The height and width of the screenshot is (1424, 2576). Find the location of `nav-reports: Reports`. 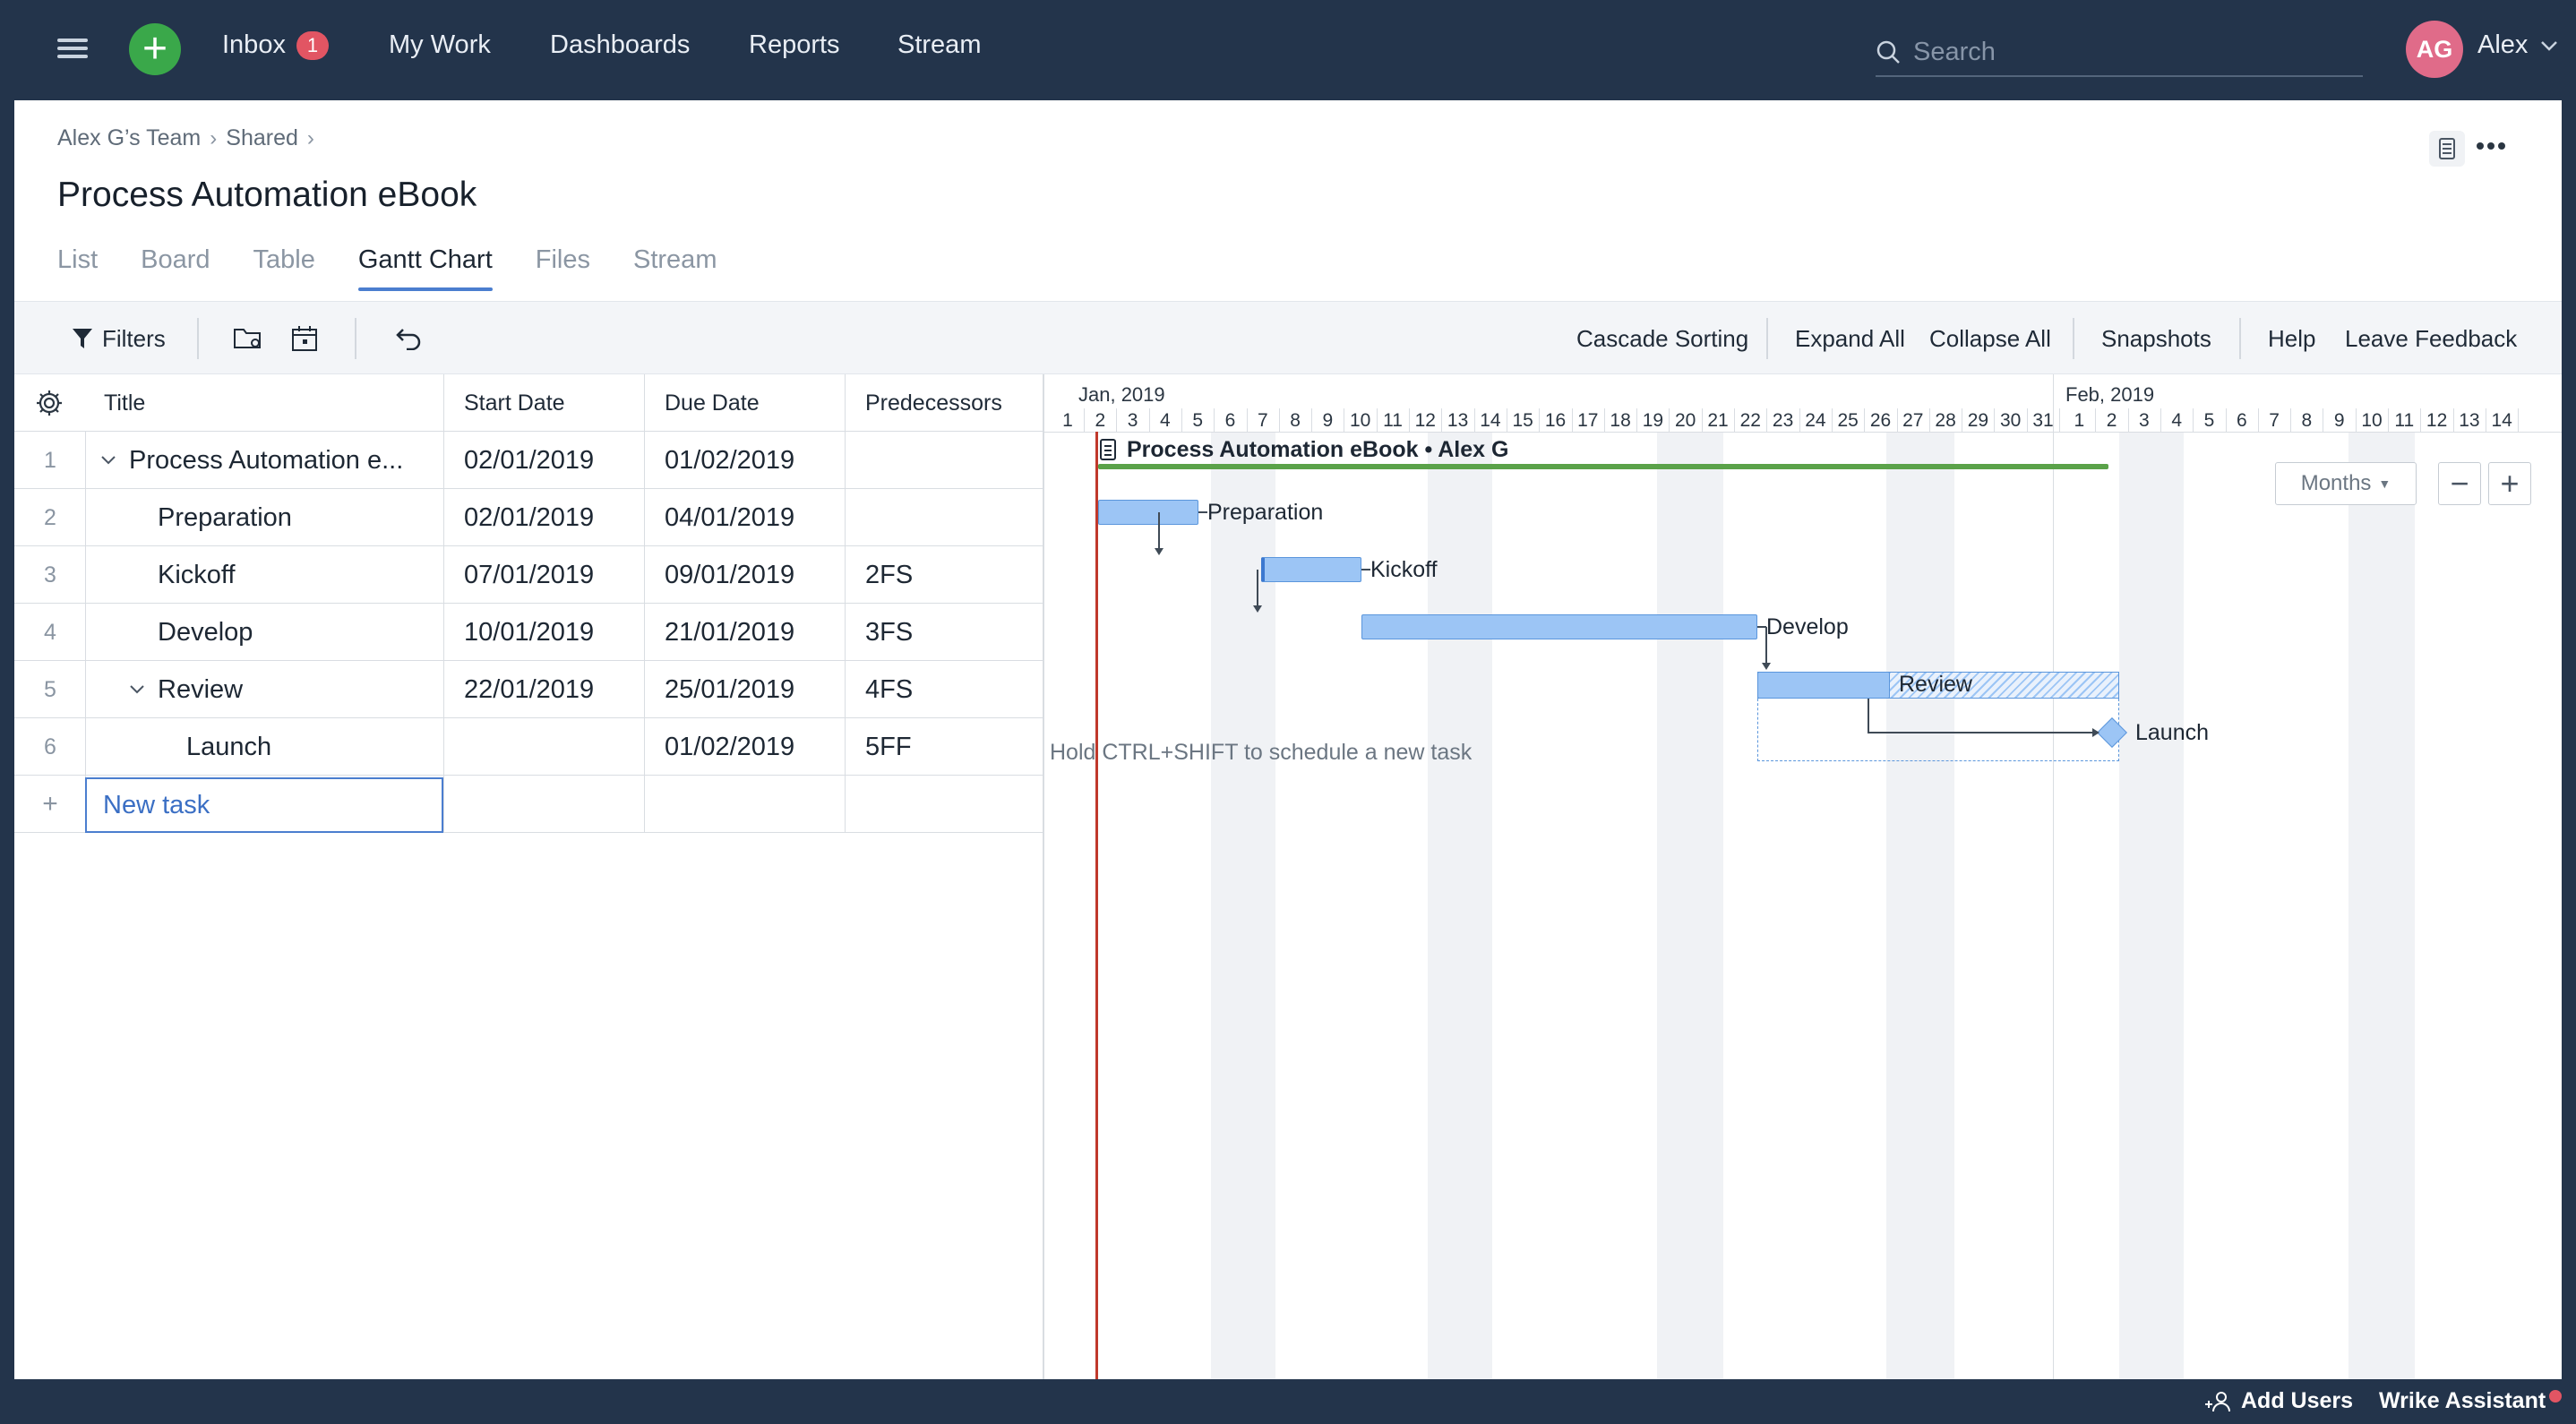

nav-reports: Reports is located at coordinates (794, 45).